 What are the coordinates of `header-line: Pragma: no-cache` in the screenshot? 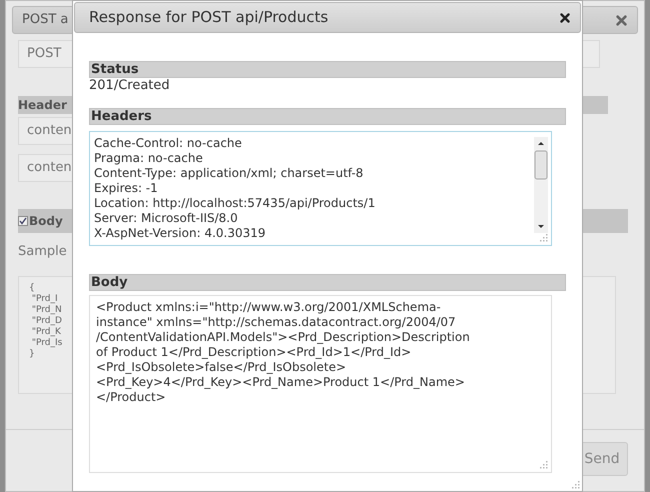 It's located at (149, 158).